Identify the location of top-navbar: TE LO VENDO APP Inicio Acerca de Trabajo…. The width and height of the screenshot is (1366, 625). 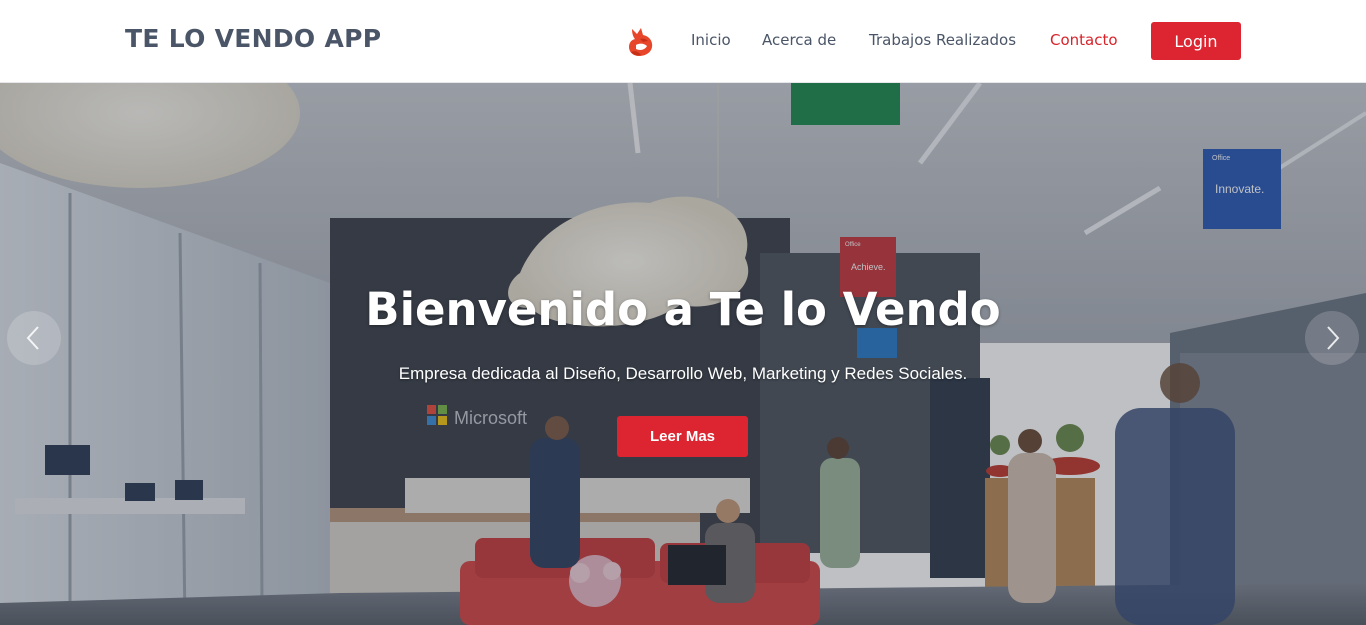
(683, 41).